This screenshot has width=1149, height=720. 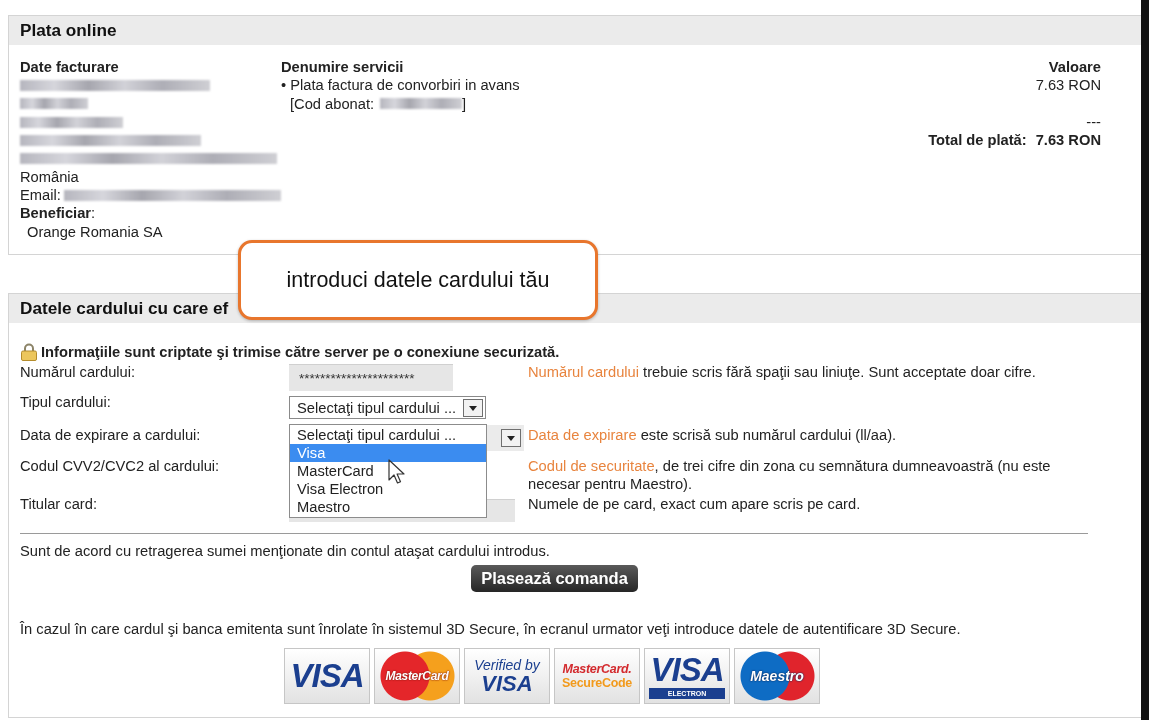 What do you see at coordinates (388, 489) in the screenshot?
I see `dropdown-option: Visa Electron` at bounding box center [388, 489].